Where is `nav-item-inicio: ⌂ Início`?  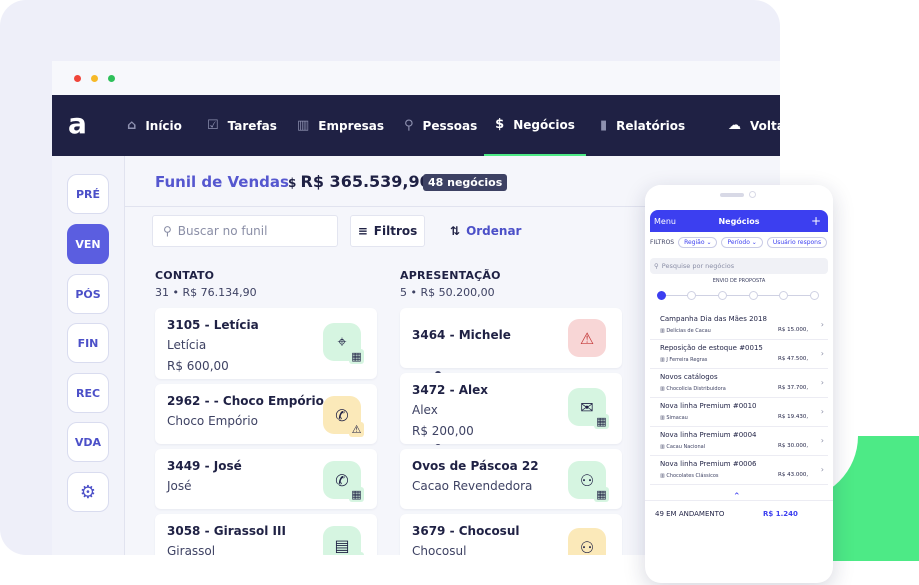 nav-item-inicio: ⌂ Início is located at coordinates (154, 125).